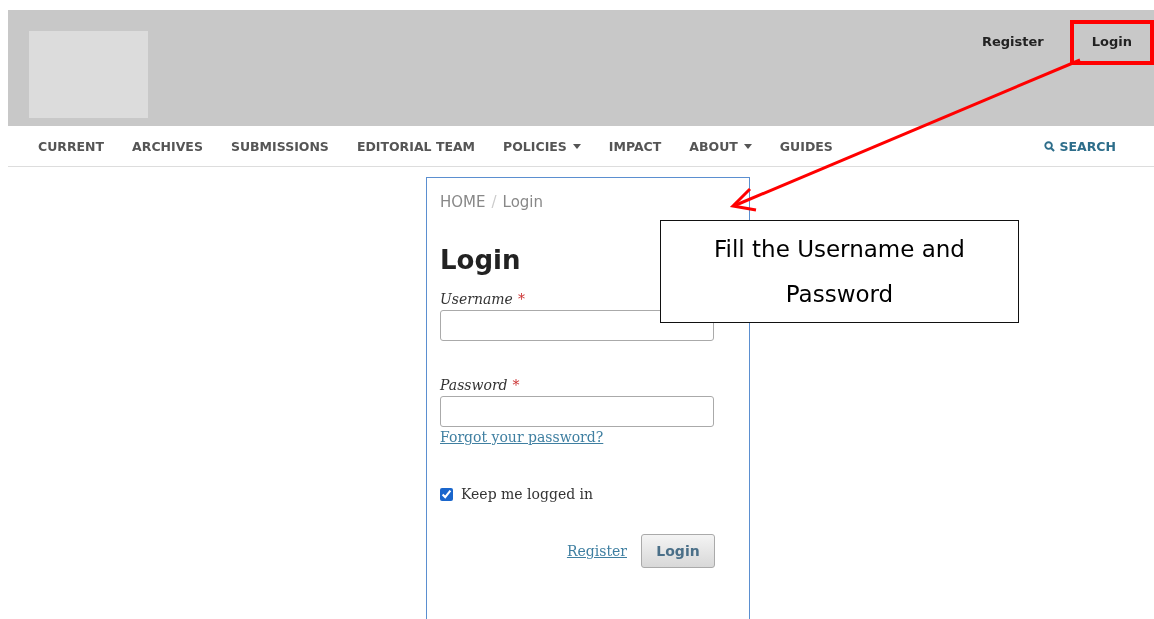 Image resolution: width=1154 pixels, height=619 pixels. Describe the element at coordinates (1079, 146) in the screenshot. I see `search-link: SEARCH` at that location.